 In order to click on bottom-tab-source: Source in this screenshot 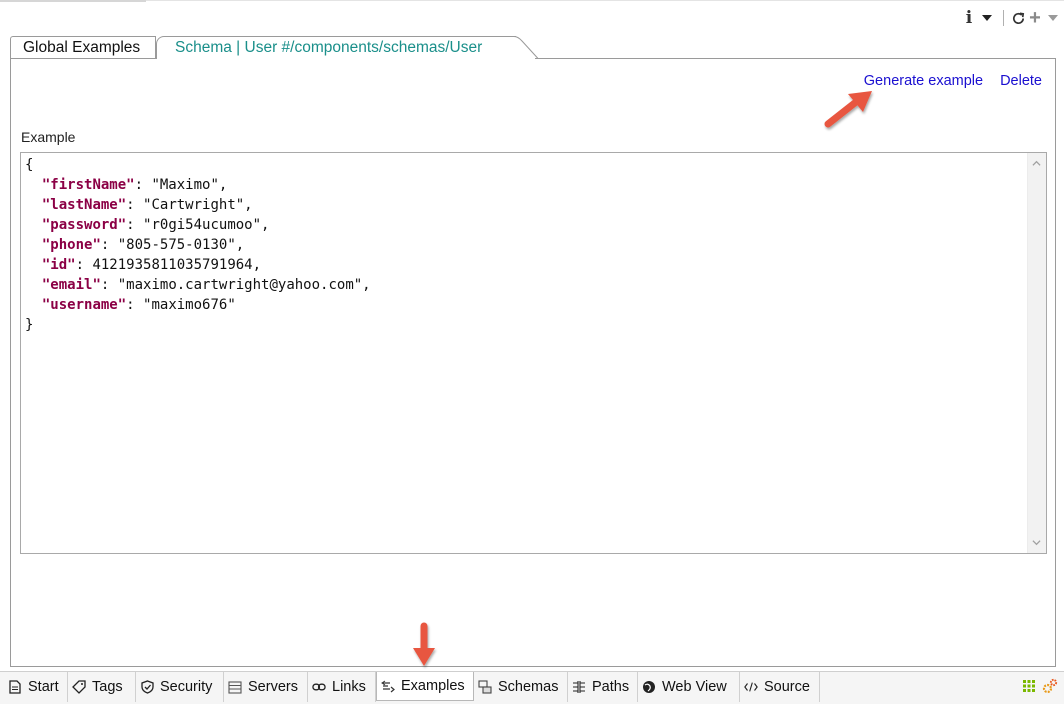, I will do `click(780, 687)`.